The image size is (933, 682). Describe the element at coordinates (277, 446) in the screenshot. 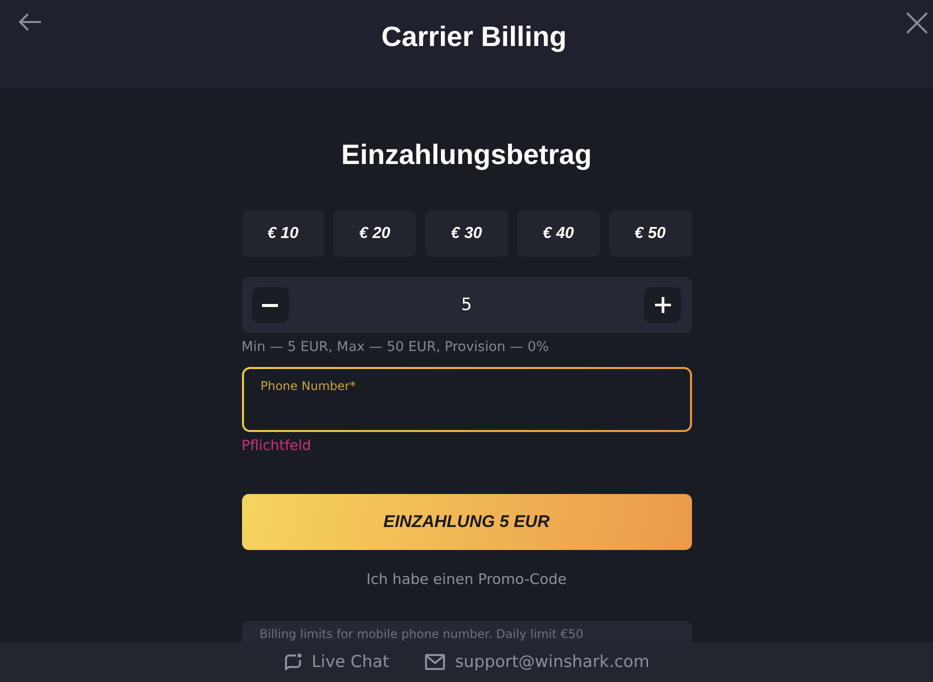

I see `error-message: Pflichtfeld` at that location.